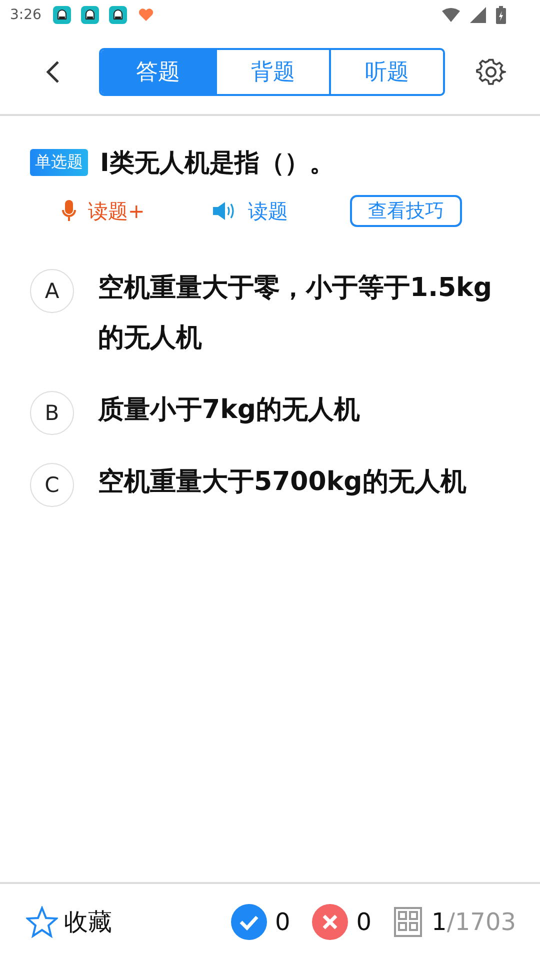  Describe the element at coordinates (408, 922) in the screenshot. I see `grid-icon` at that location.